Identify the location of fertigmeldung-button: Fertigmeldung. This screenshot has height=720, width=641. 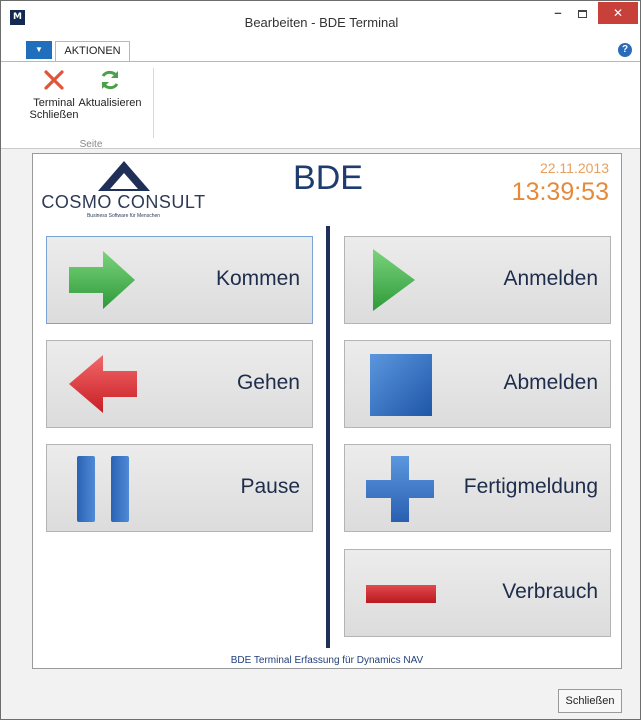
(477, 488).